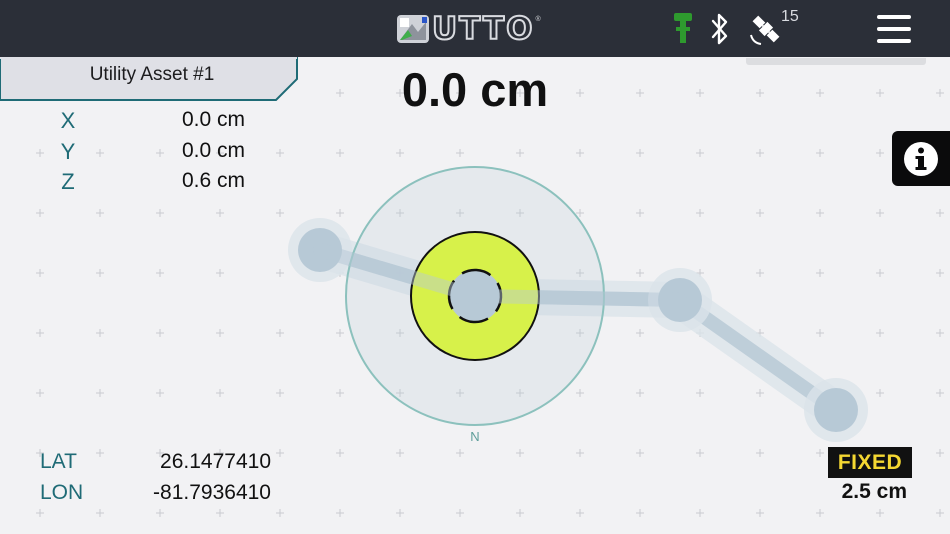 This screenshot has height=534, width=950. What do you see at coordinates (215, 461) in the screenshot?
I see `lat-value: 26.1477410` at bounding box center [215, 461].